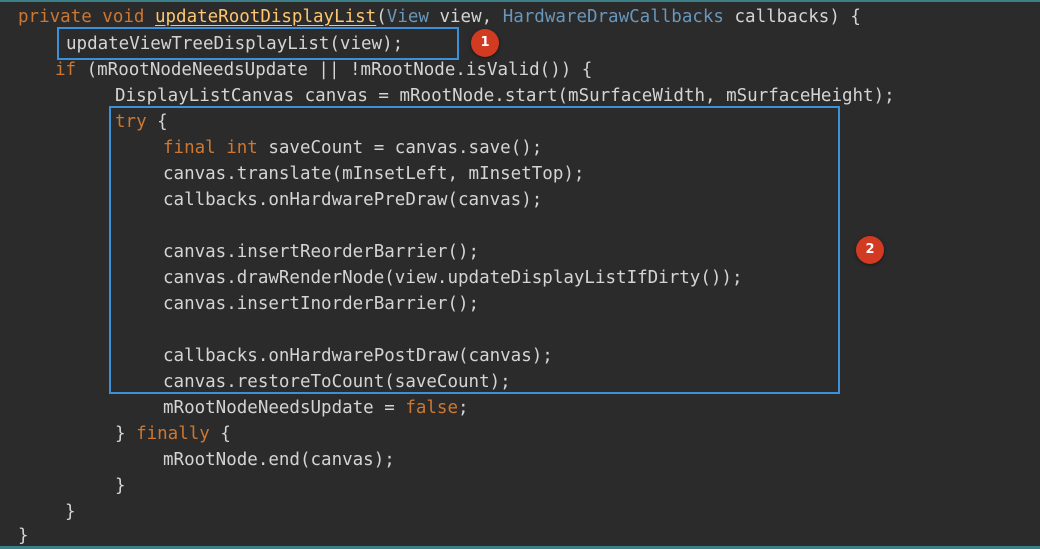  What do you see at coordinates (284, 408) in the screenshot?
I see `code-text: mRootNodeNeedsUpdate =` at bounding box center [284, 408].